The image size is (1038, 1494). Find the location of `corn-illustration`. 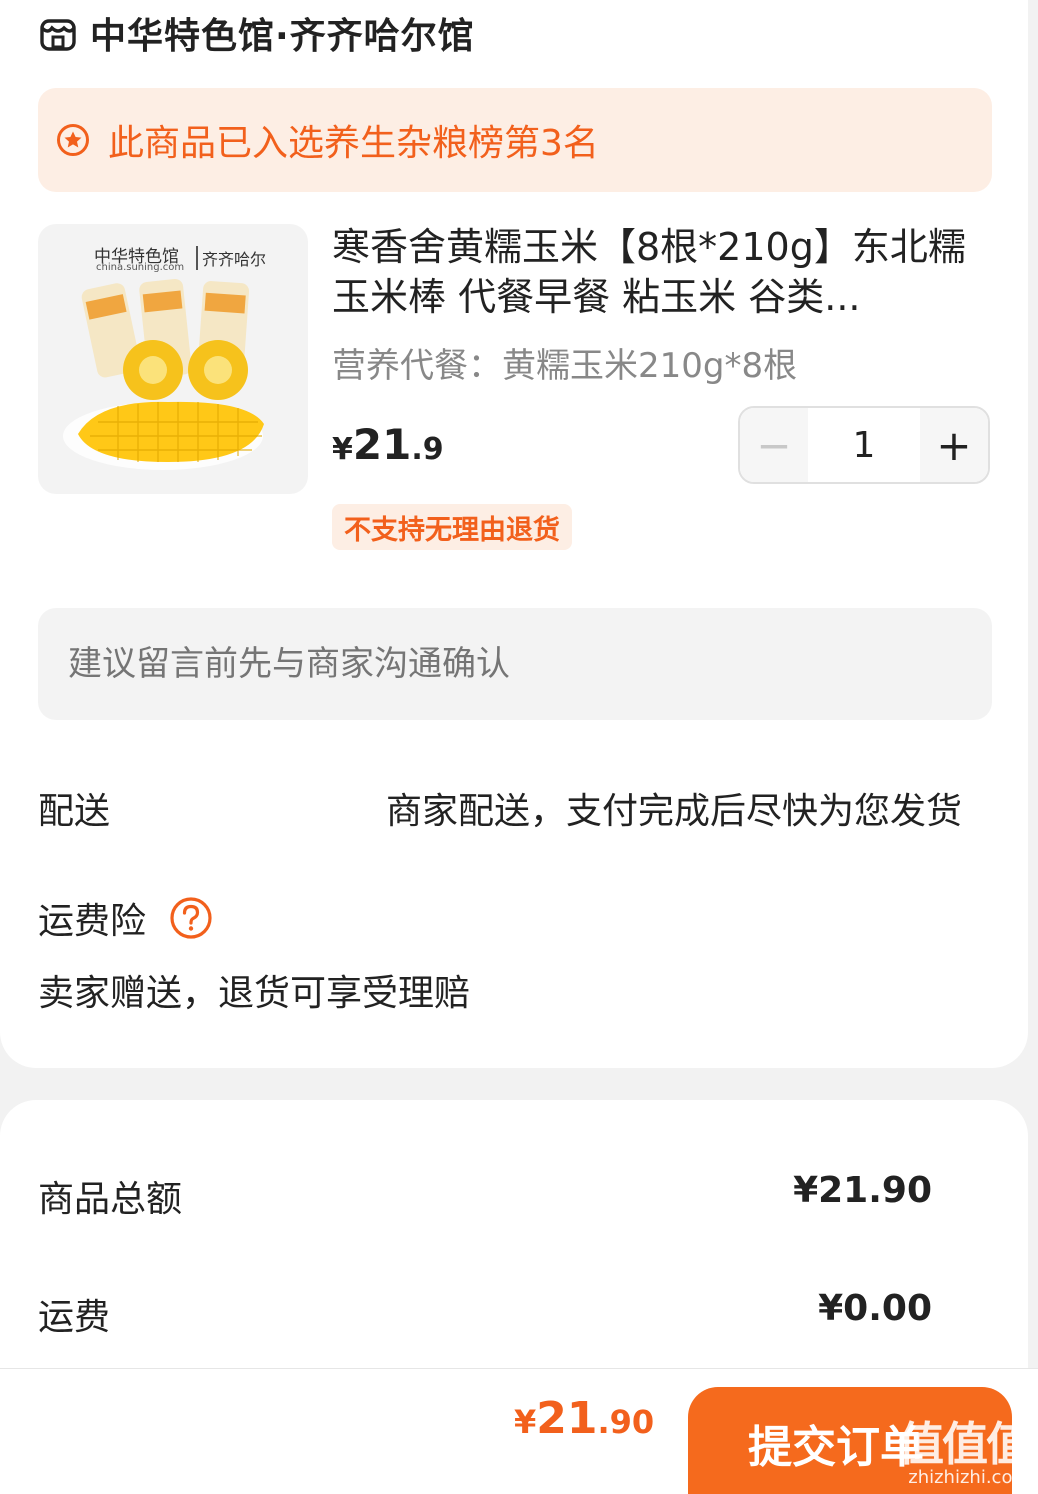

corn-illustration is located at coordinates (163, 374).